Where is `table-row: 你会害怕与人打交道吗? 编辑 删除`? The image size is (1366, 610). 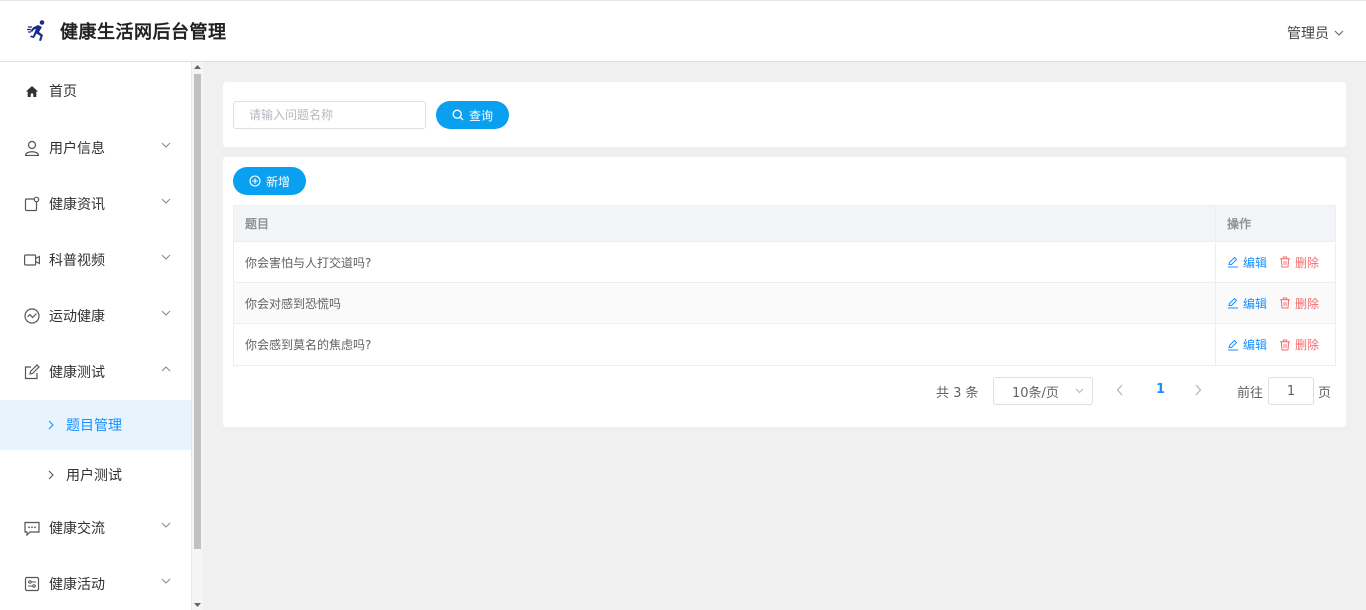
table-row: 你会害怕与人打交道吗? 编辑 删除 is located at coordinates (784, 262).